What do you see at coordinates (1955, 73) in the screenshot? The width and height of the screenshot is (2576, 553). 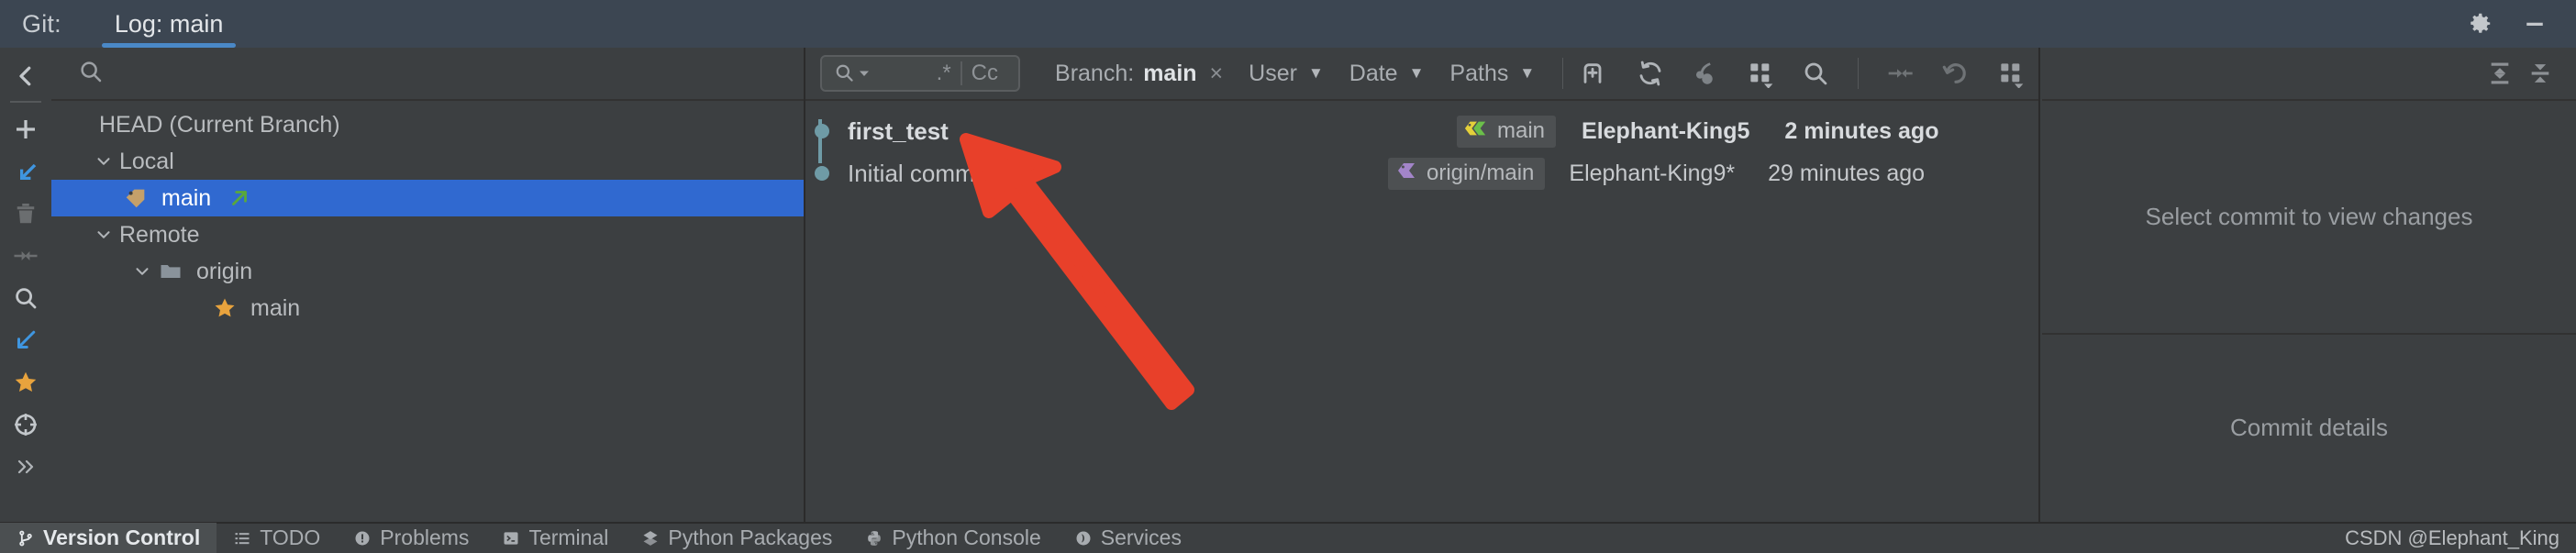 I see `revert-icon` at bounding box center [1955, 73].